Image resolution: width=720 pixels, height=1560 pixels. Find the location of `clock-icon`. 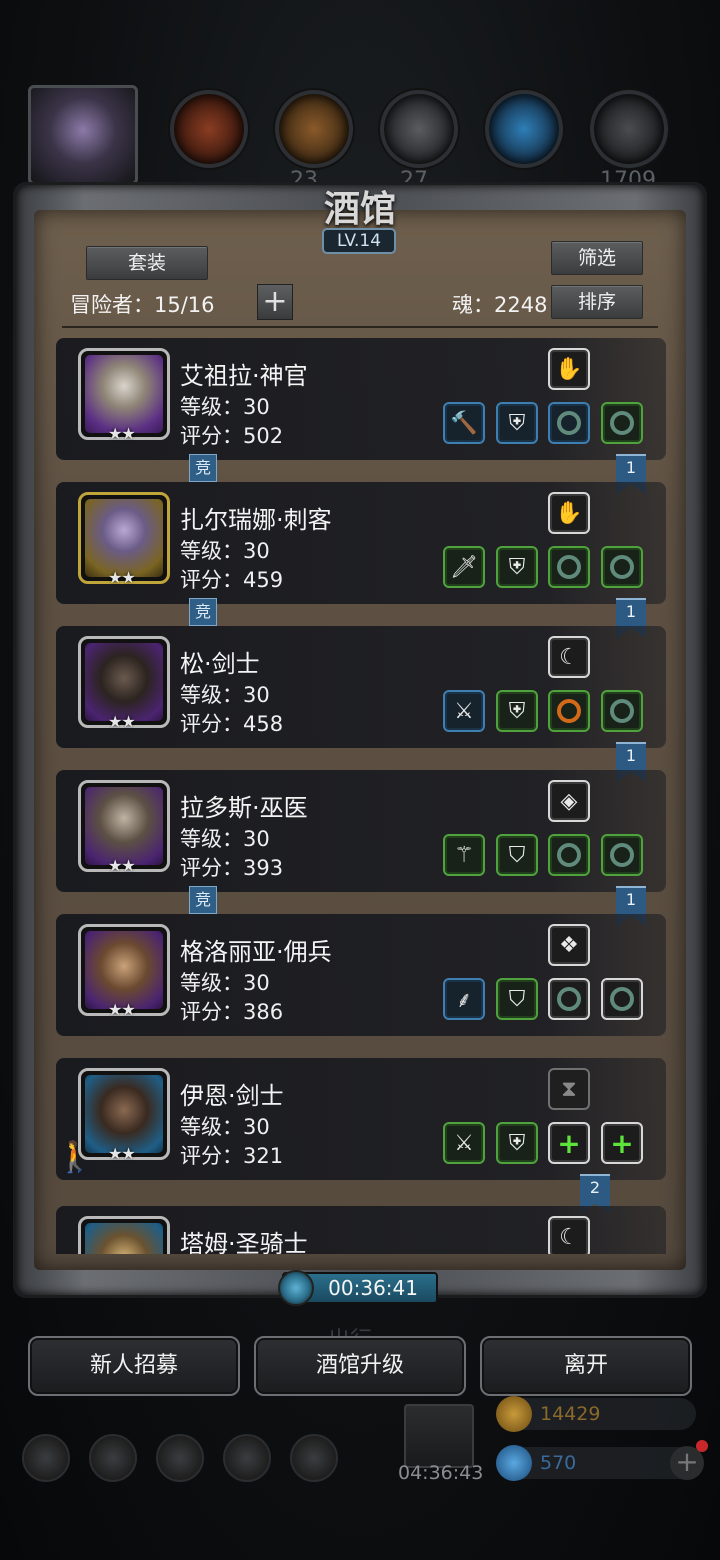

clock-icon is located at coordinates (296, 1288).